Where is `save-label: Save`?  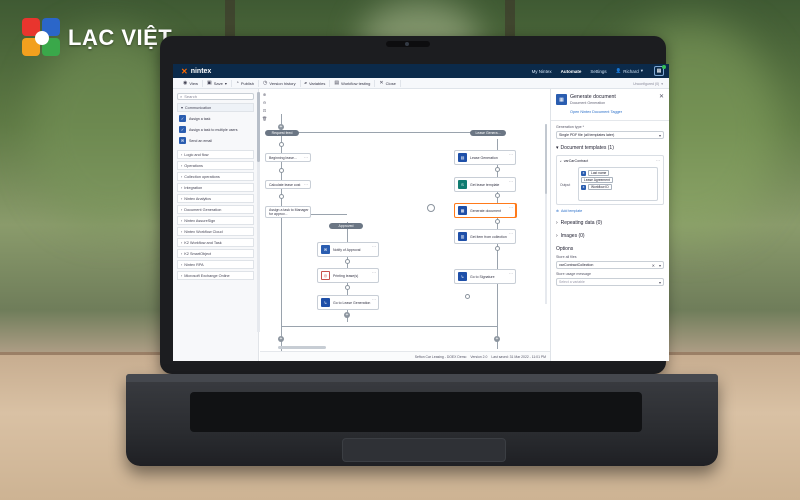
save-label: Save is located at coordinates (218, 83).